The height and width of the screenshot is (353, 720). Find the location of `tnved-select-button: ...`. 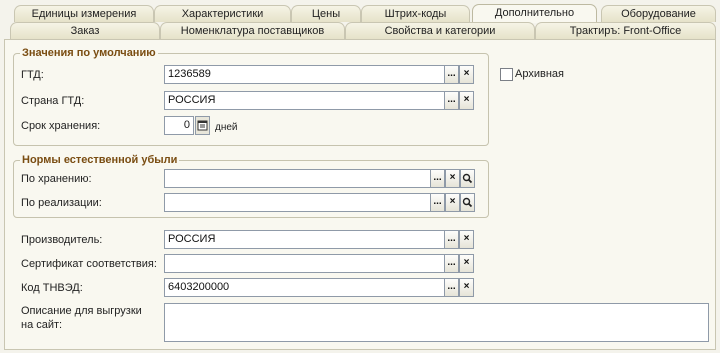

tnved-select-button: ... is located at coordinates (451, 287).